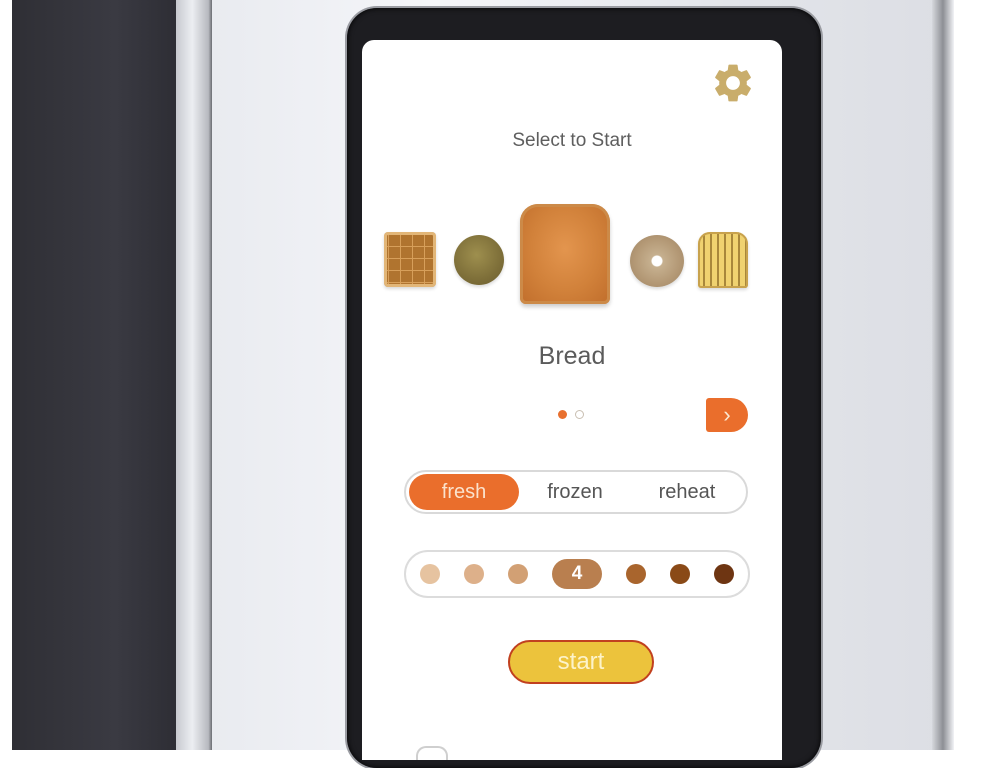 The image size is (1000, 768). What do you see at coordinates (687, 492) in the screenshot?
I see `mode-option-reheat: reheat` at bounding box center [687, 492].